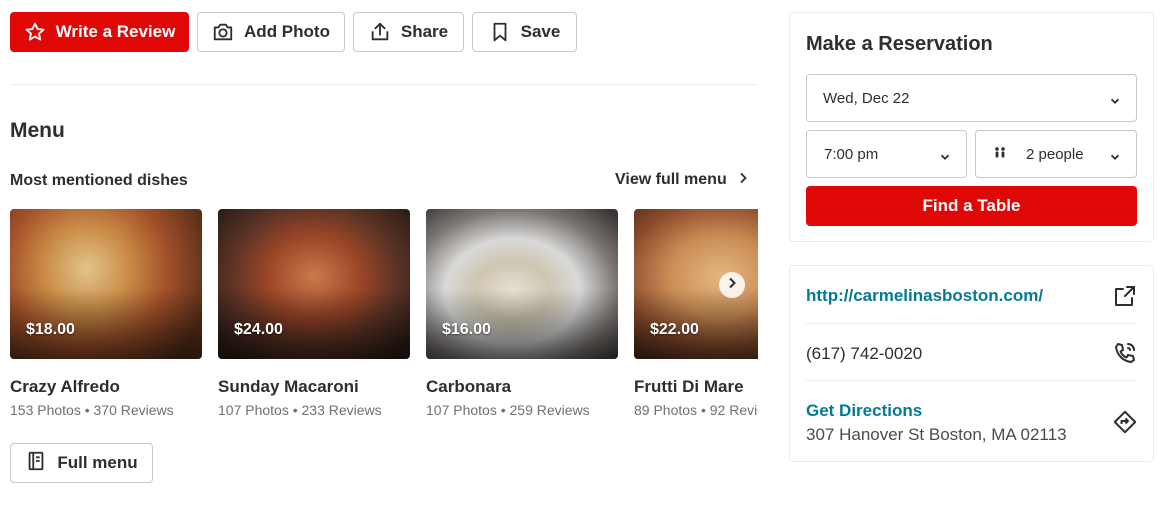 The image size is (1160, 510). What do you see at coordinates (1000, 154) in the screenshot?
I see `people-icon` at bounding box center [1000, 154].